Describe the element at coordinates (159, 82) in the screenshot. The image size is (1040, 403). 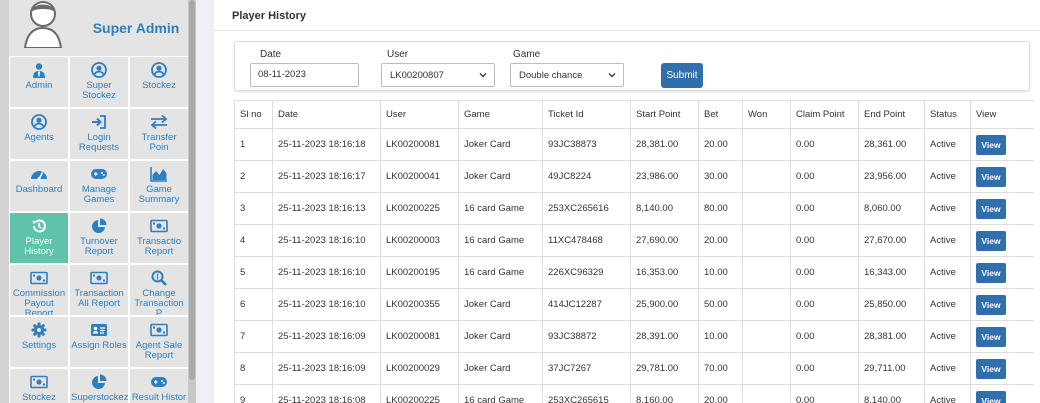
I see `sidebar-item-stockez: Stockez` at that location.